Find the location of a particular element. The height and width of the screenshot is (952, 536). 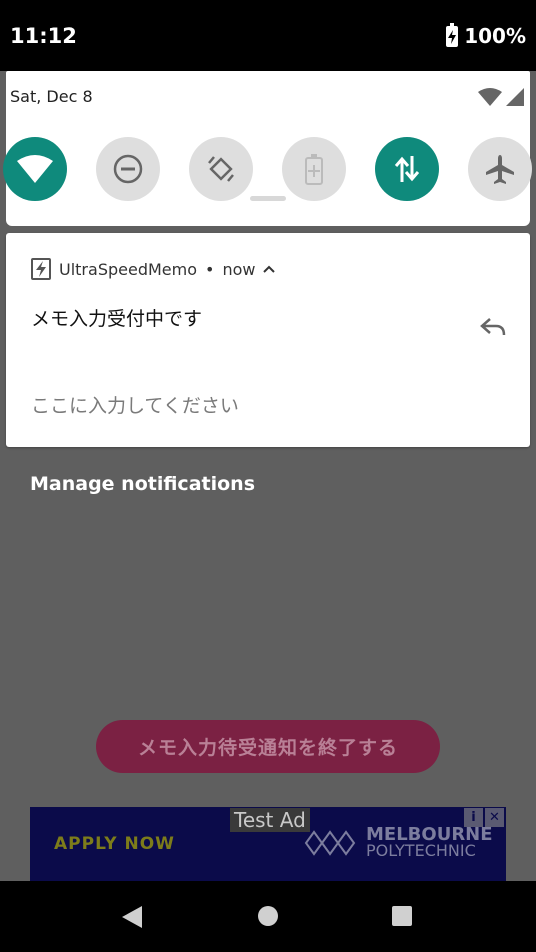

home-icon is located at coordinates (268, 916).